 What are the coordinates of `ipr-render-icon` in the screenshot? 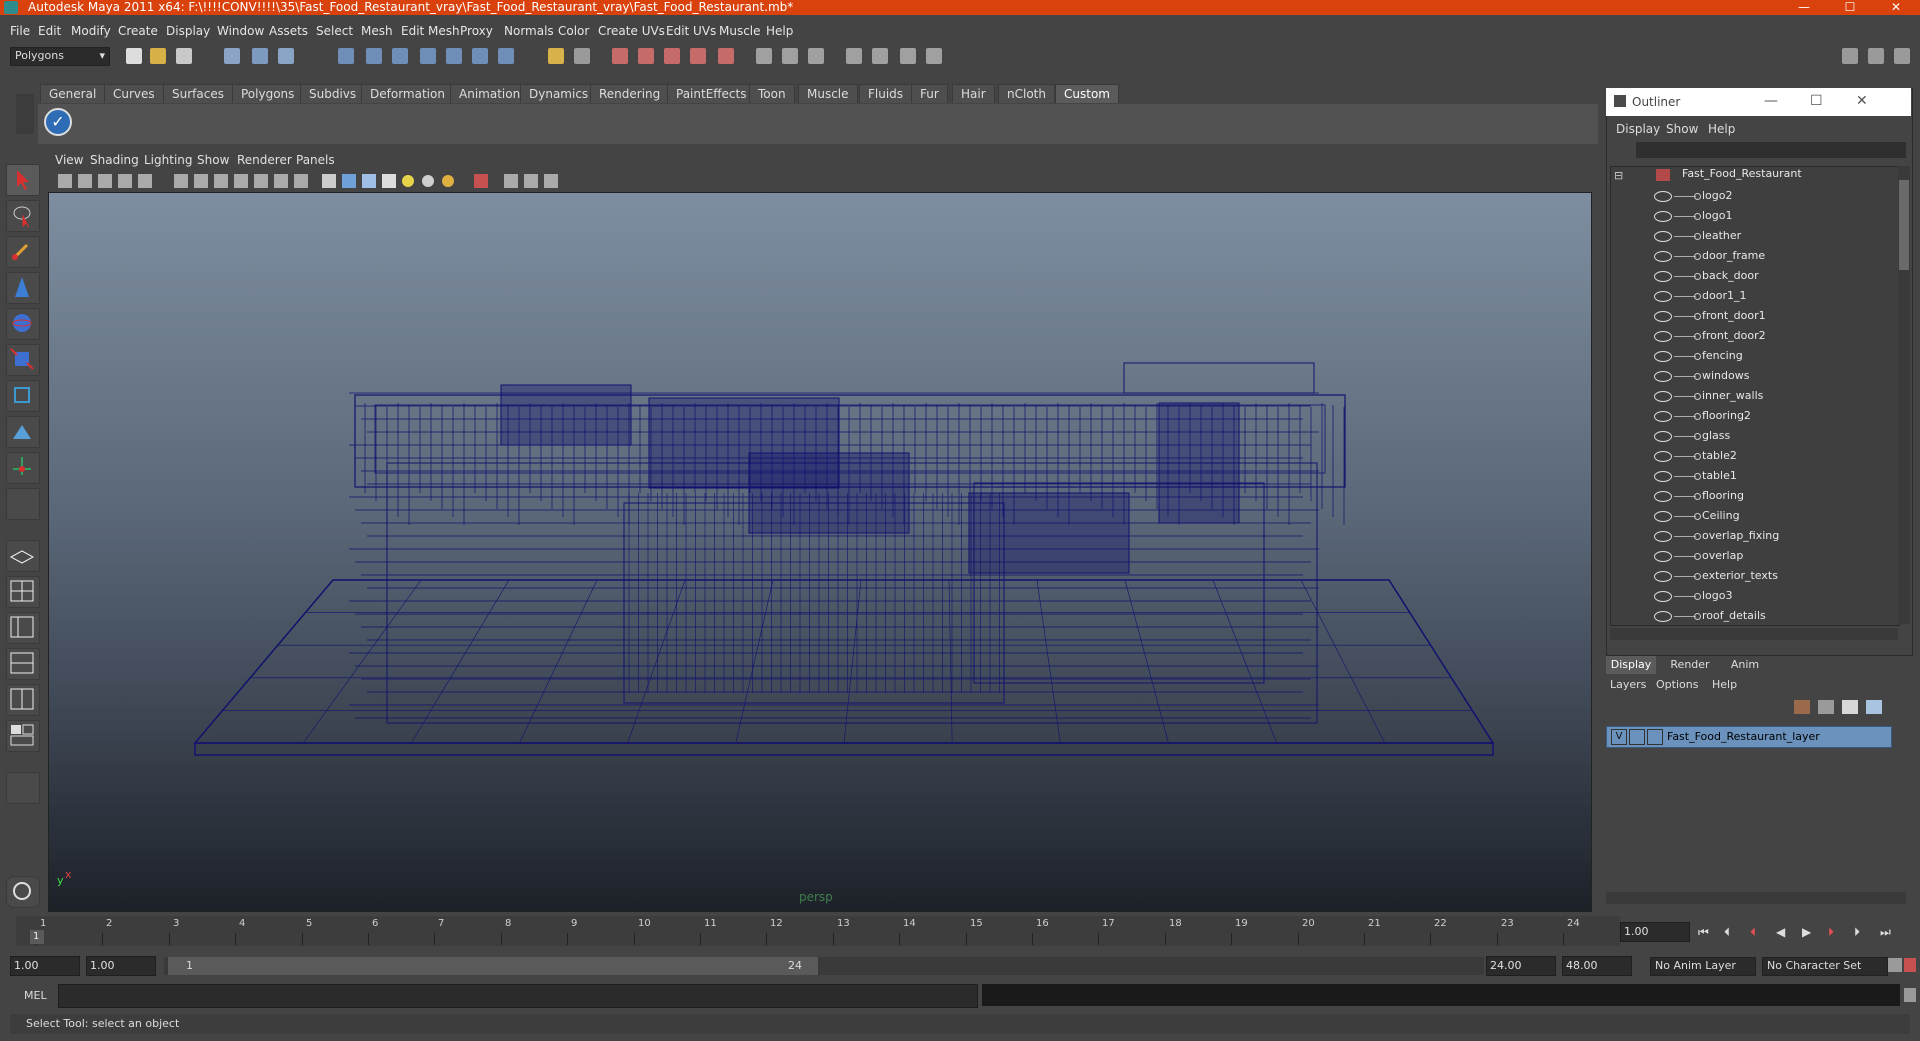 It's located at (646, 56).